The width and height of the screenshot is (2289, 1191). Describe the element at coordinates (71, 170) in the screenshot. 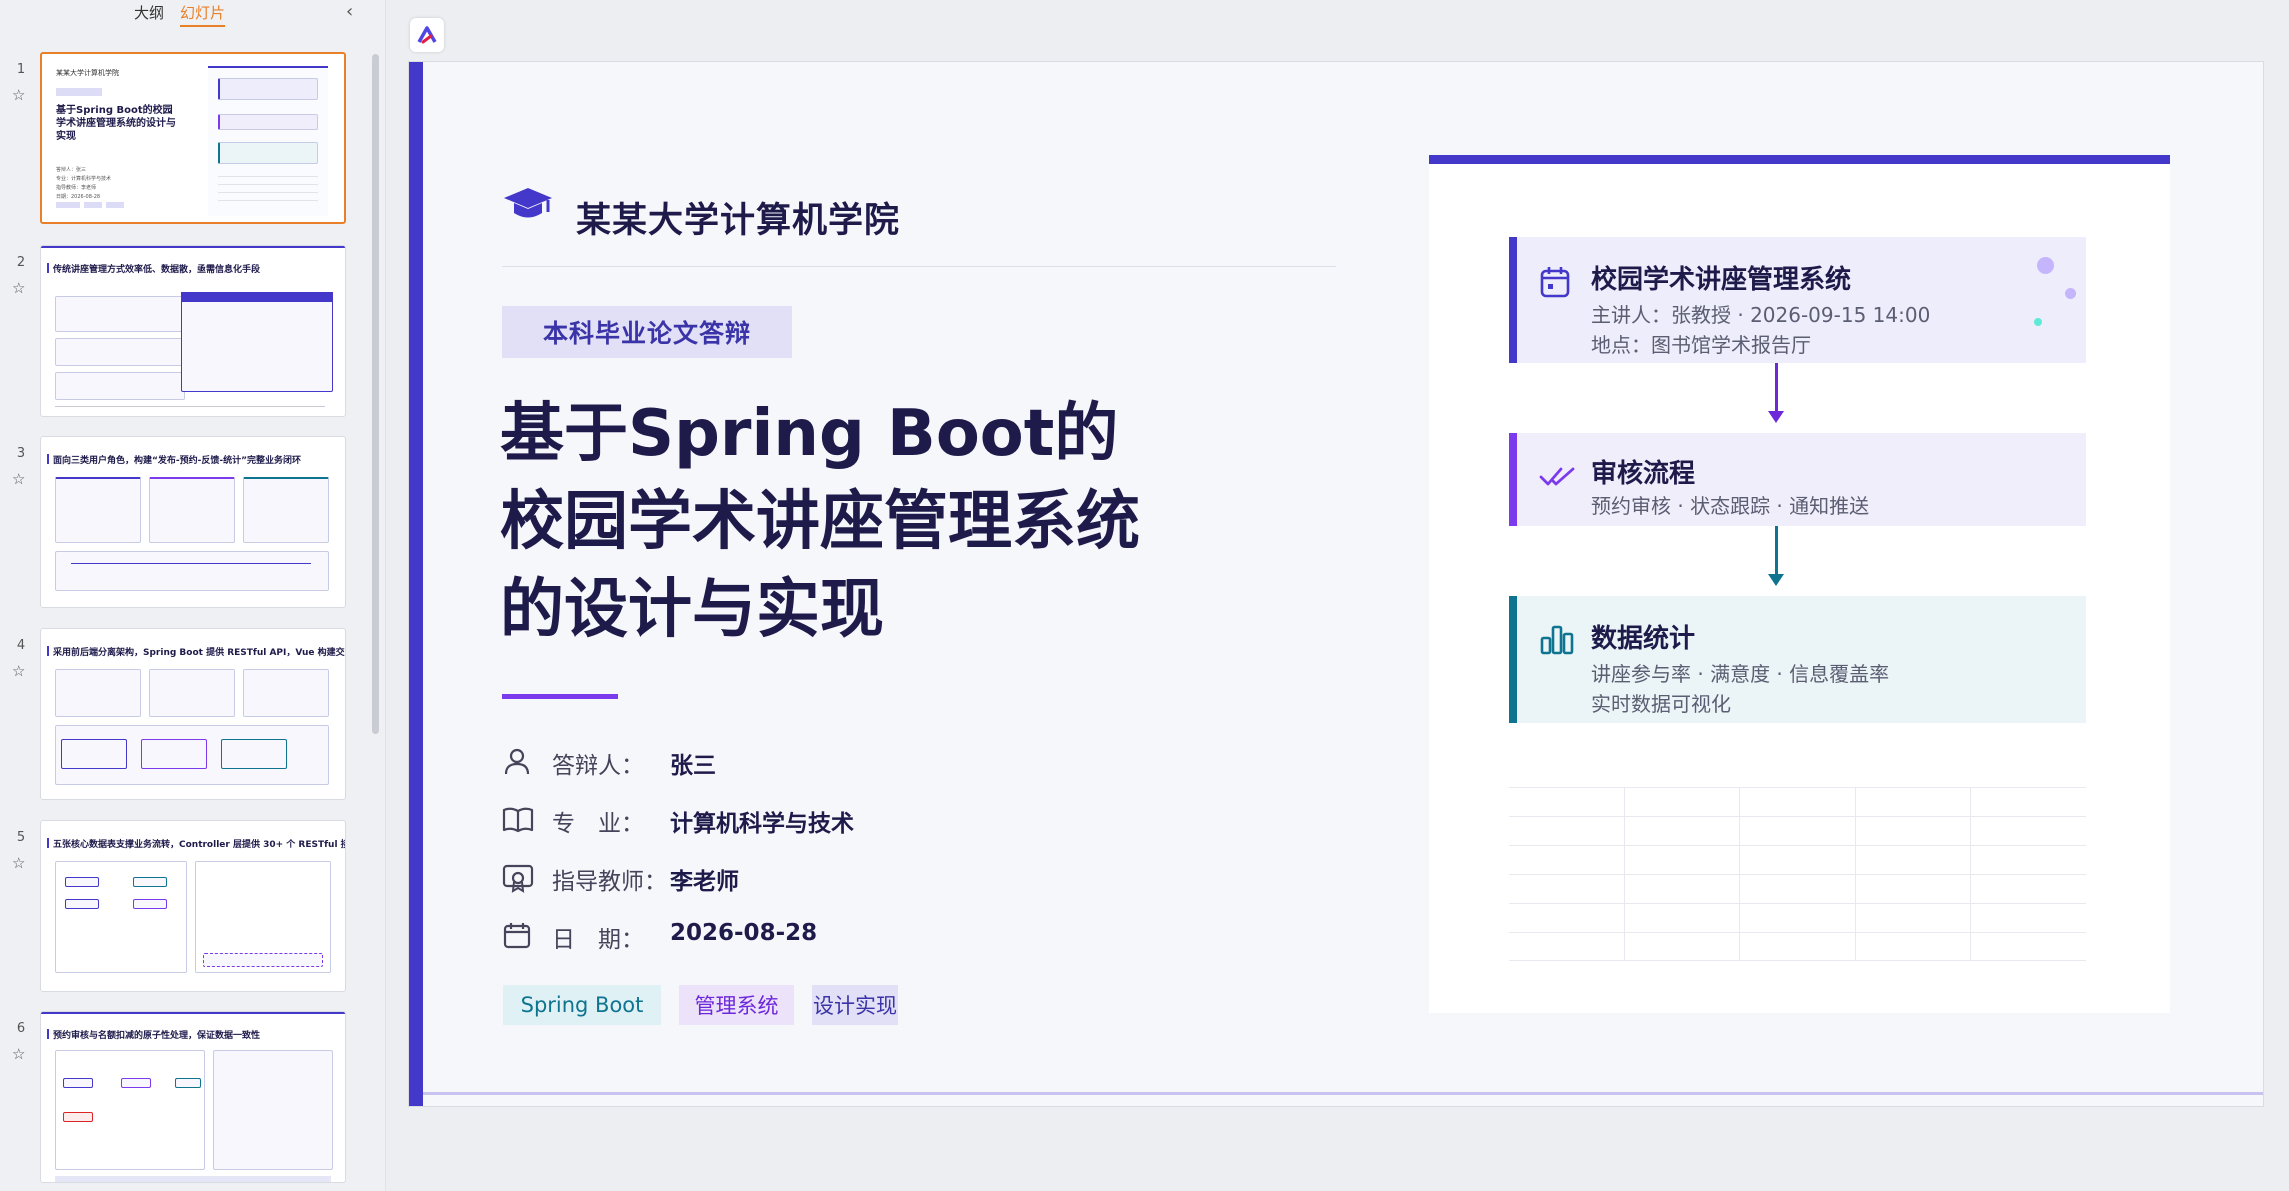

I see `thumb-meta-line: 答辩人：张三` at that location.